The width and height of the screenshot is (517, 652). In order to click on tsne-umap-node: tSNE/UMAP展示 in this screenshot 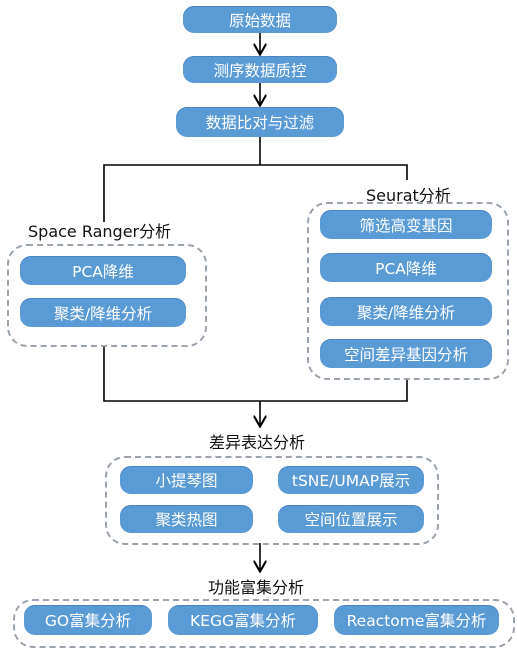, I will do `click(351, 480)`.